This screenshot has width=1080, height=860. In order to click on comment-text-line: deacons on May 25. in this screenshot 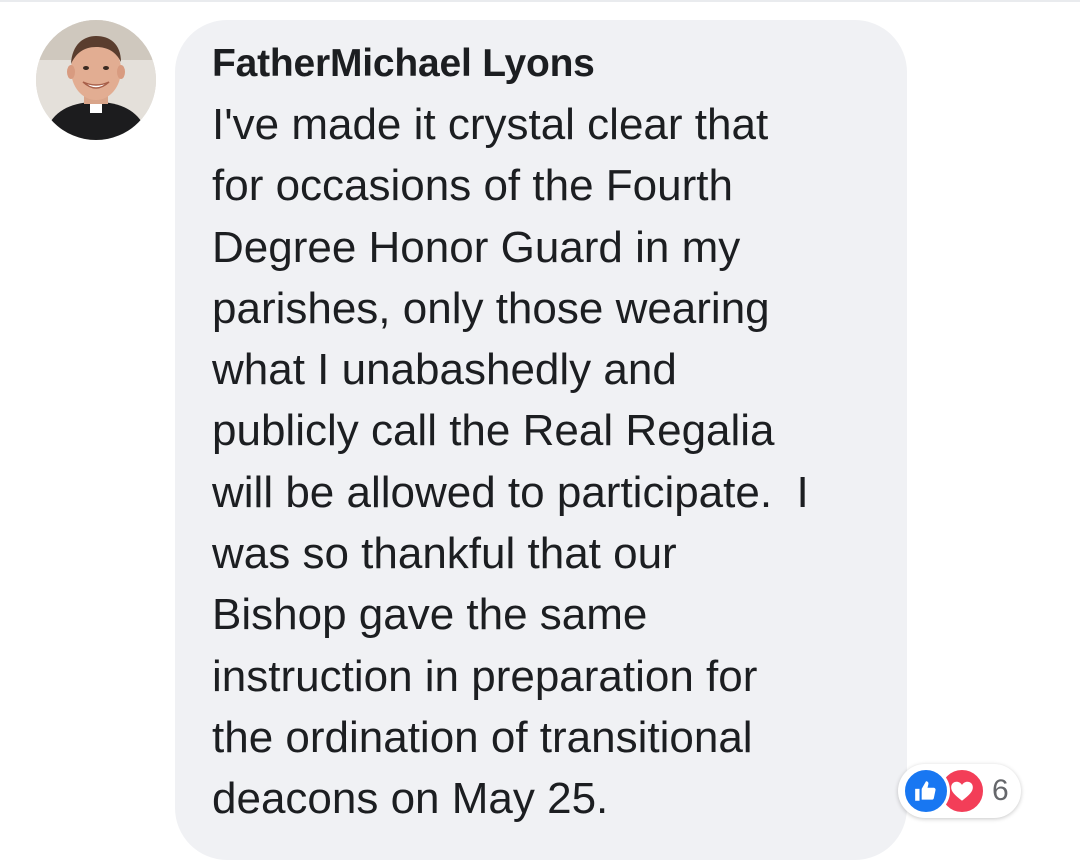, I will do `click(410, 799)`.